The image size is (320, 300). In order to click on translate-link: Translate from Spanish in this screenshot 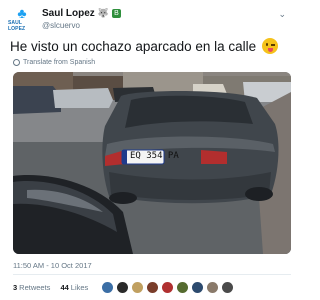, I will do `click(54, 62)`.